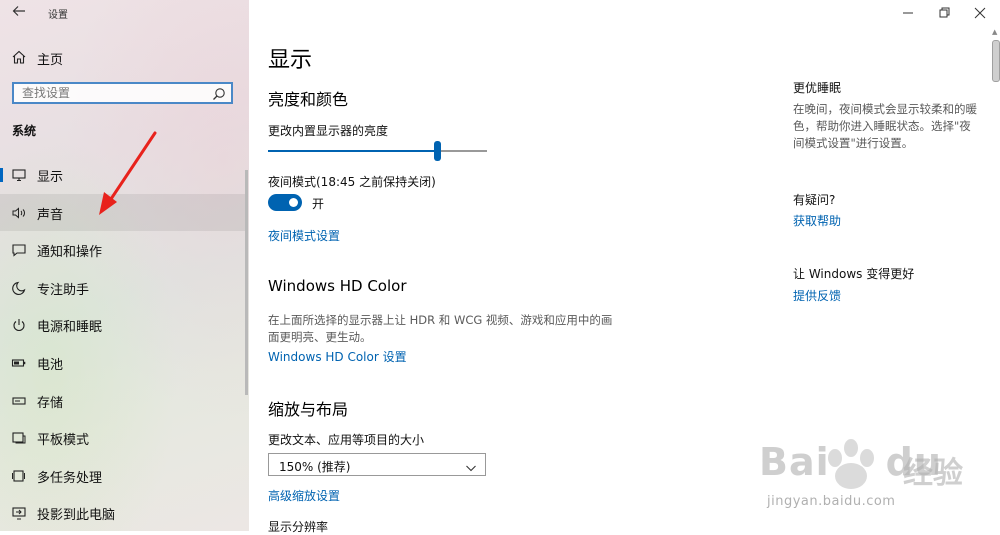 The image size is (1000, 535). I want to click on battery-icon, so click(19, 363).